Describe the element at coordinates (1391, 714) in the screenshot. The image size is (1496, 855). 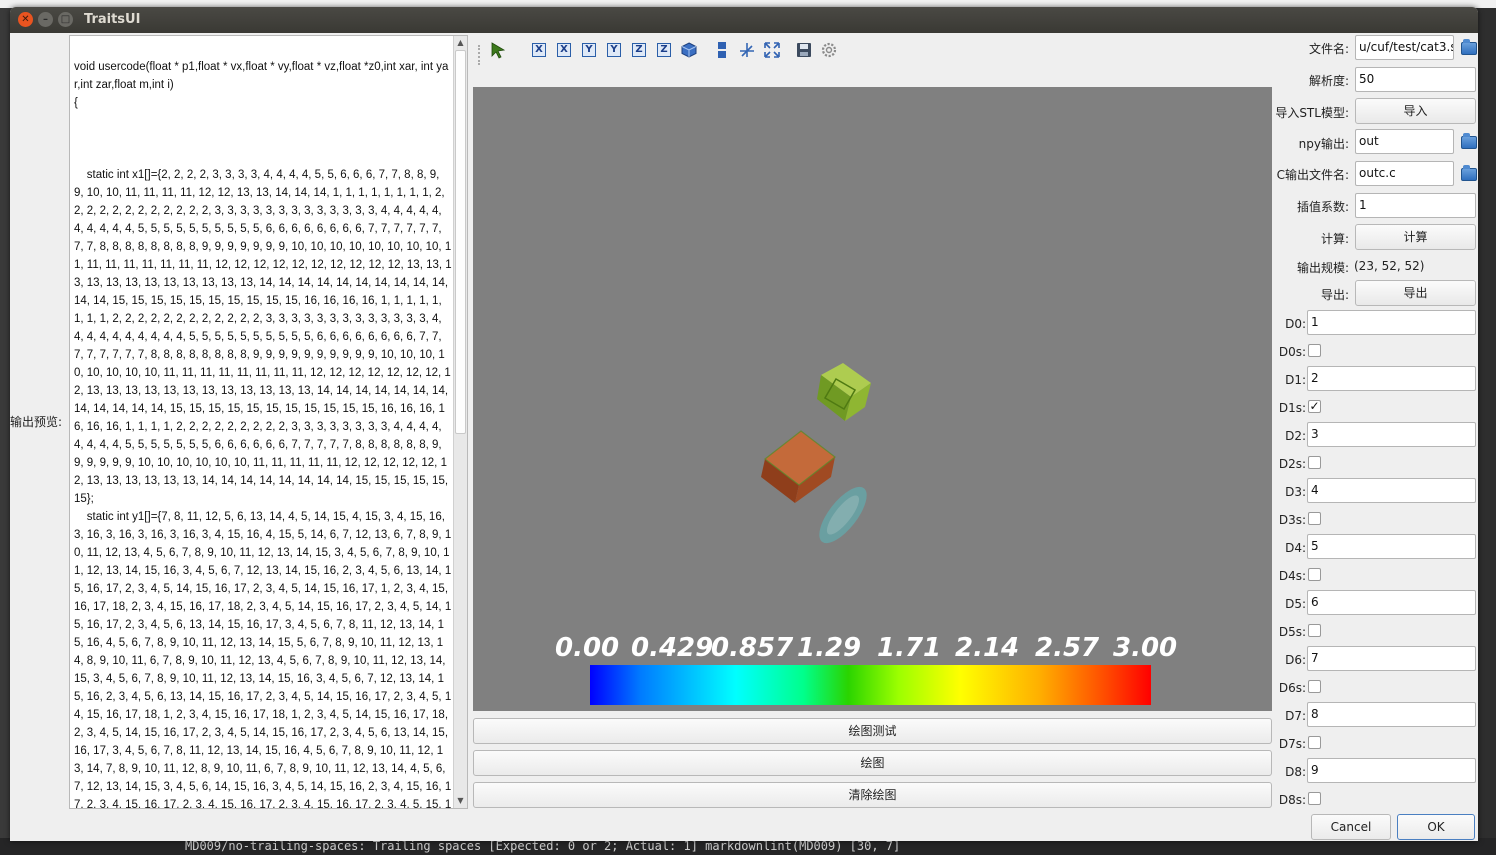
I see `d-value-input: 8` at that location.